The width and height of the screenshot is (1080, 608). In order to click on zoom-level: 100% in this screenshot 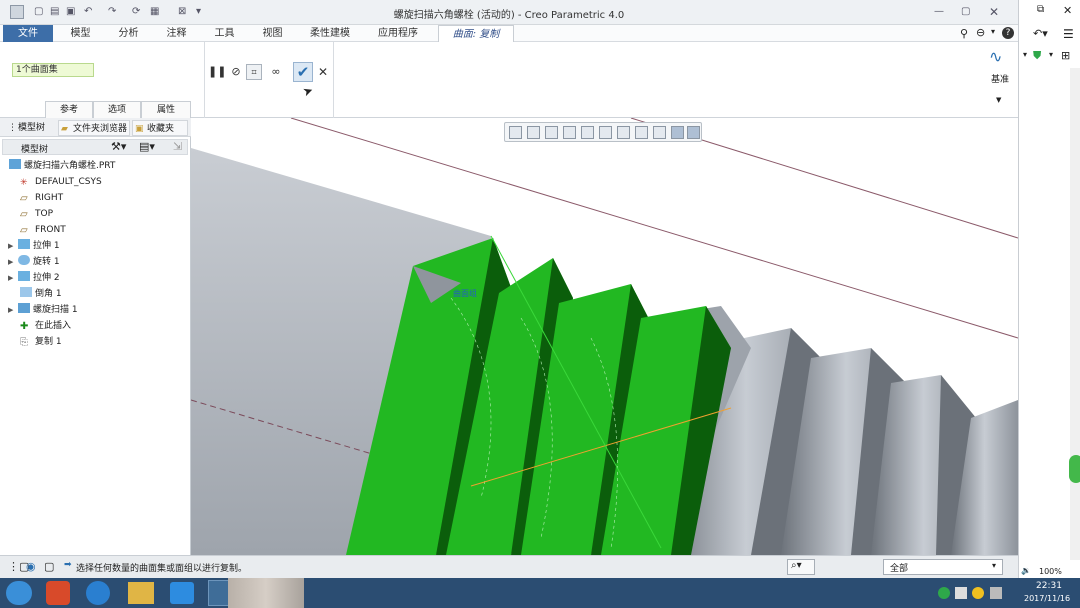, I will do `click(1050, 571)`.